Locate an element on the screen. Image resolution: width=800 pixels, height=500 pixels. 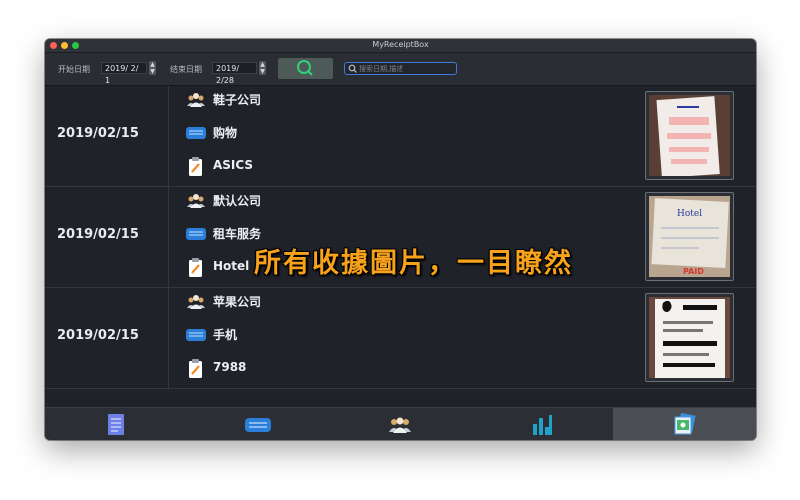
description-text: ASICS is located at coordinates (233, 165).